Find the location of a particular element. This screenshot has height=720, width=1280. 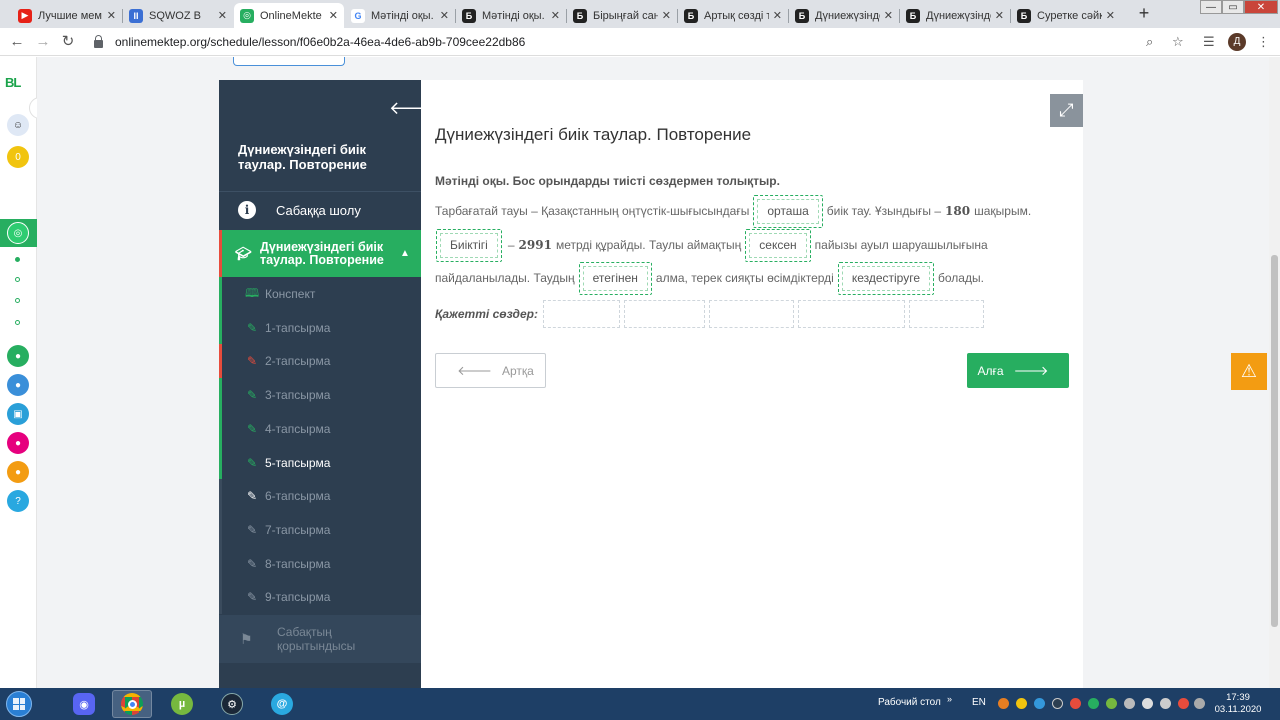

next-button: Алға 🡒 is located at coordinates (1018, 370).